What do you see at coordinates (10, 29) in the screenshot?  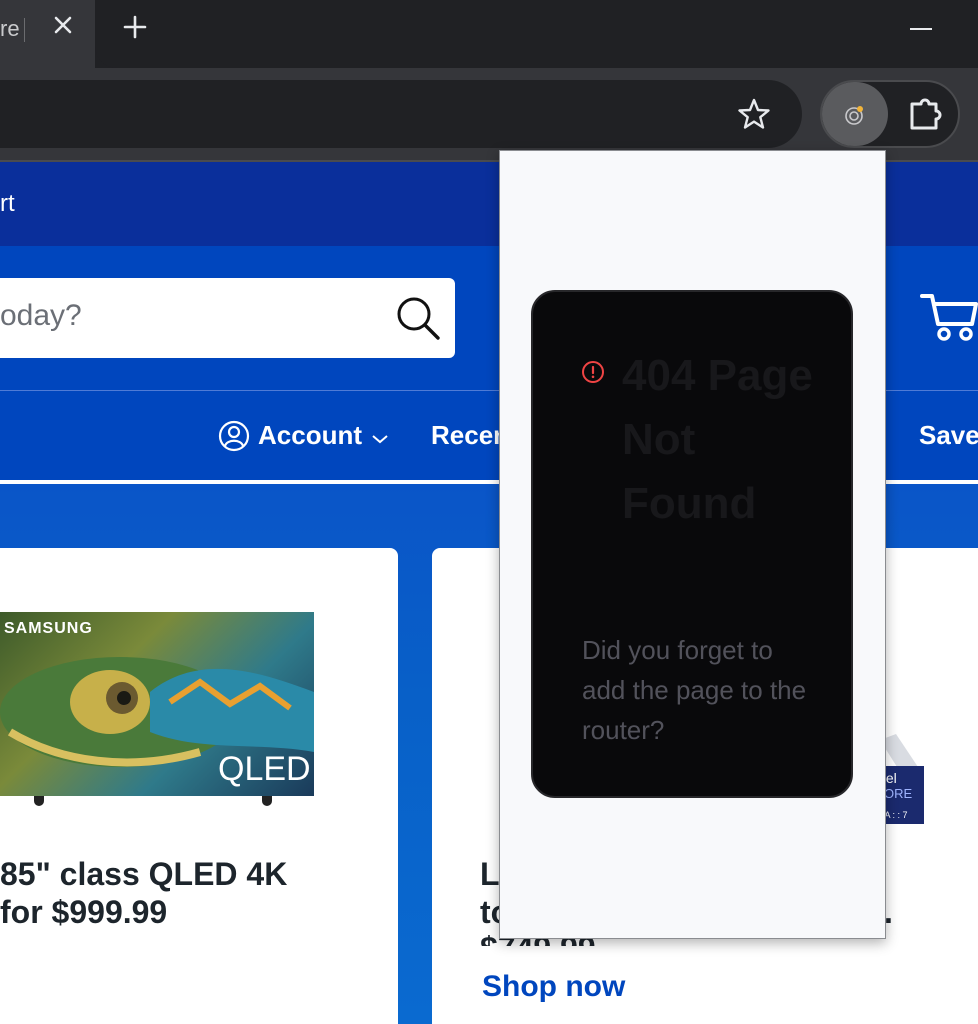 I see `tab-title: re` at bounding box center [10, 29].